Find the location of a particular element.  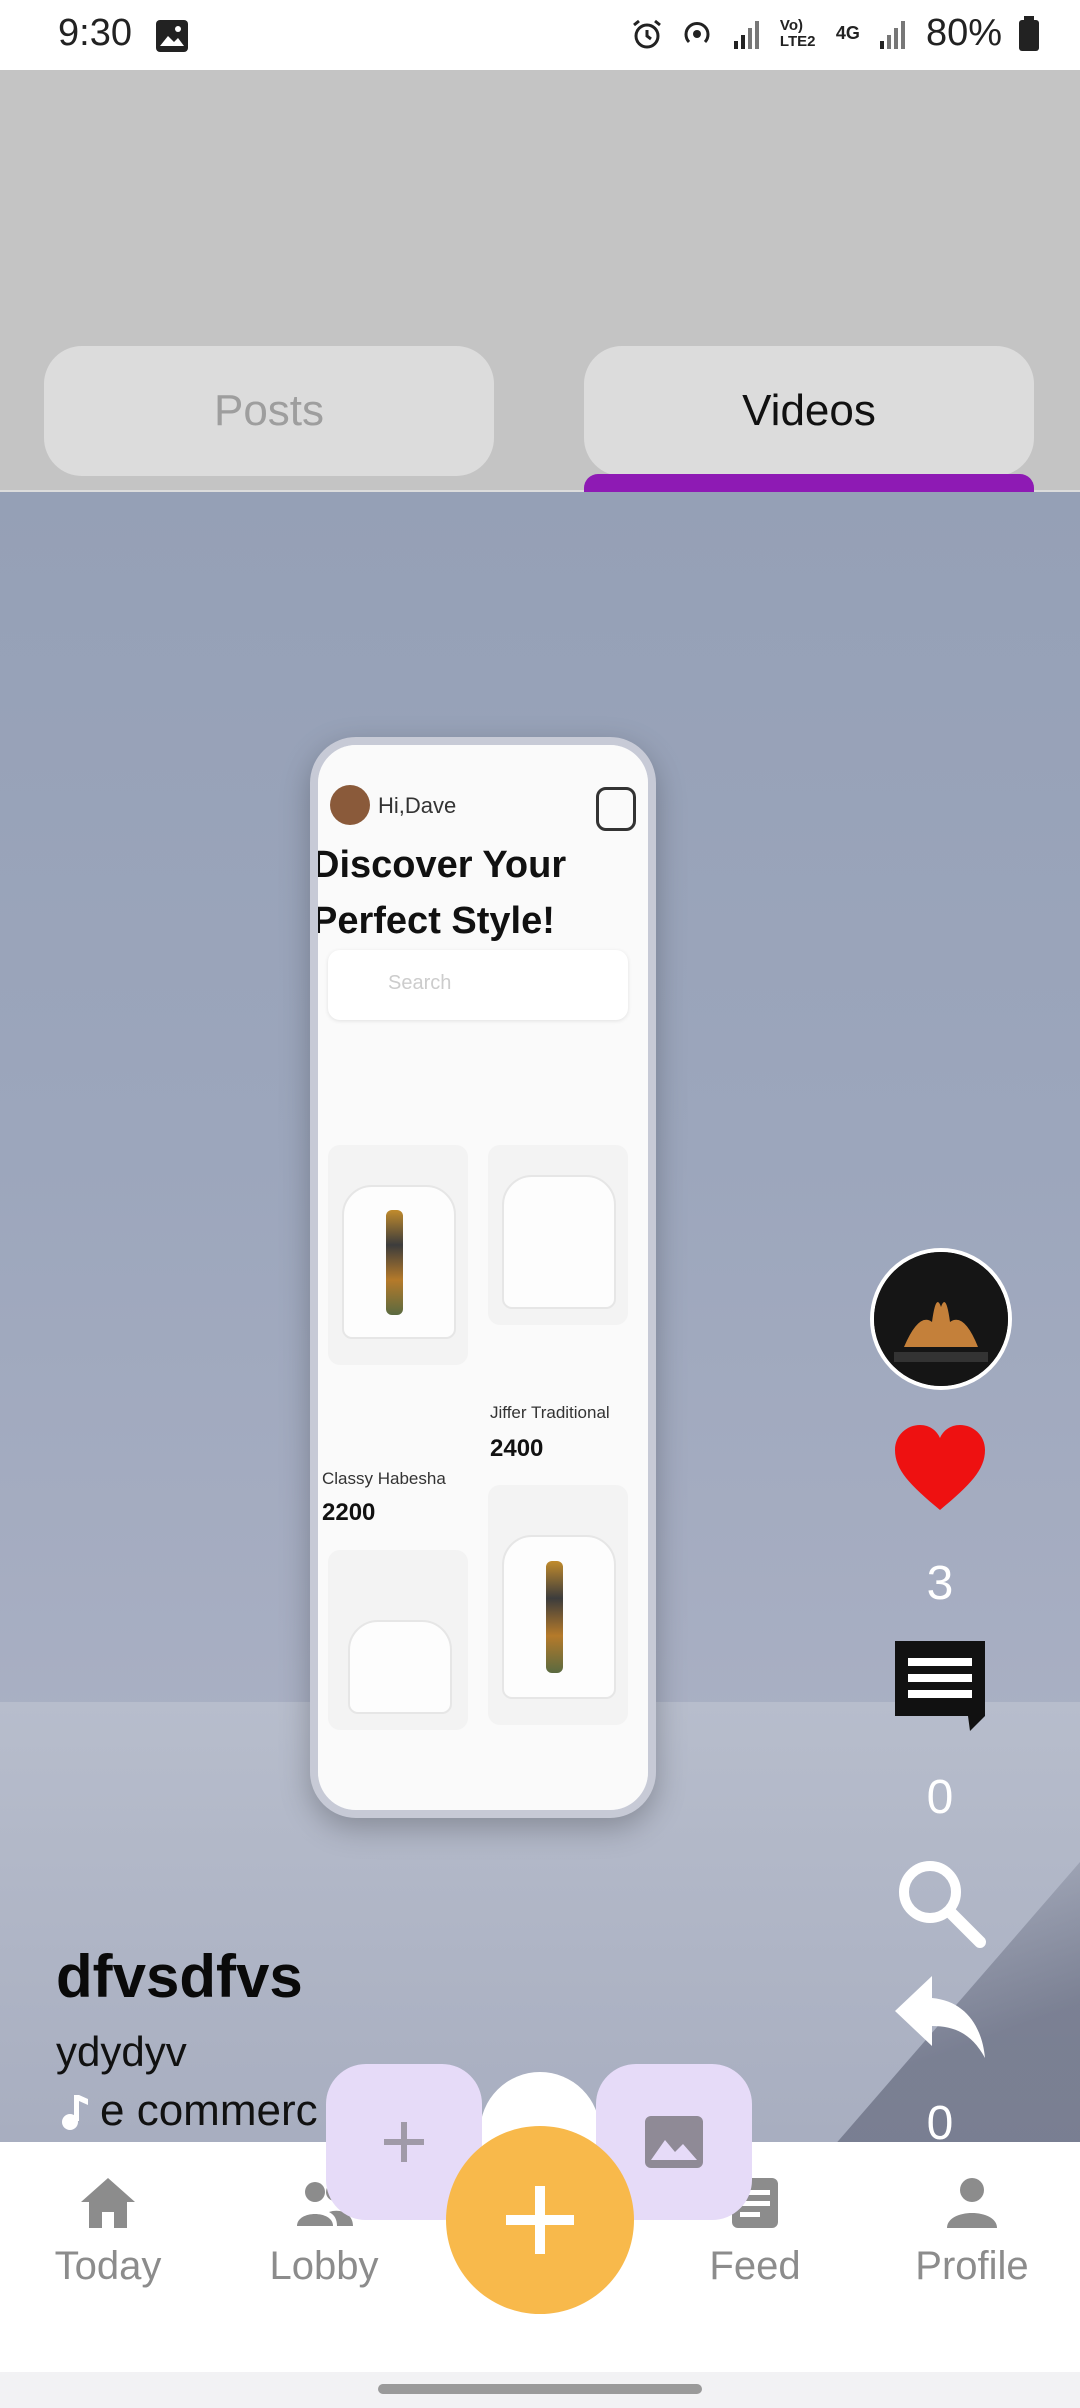

nav-feed-label: Feed is located at coordinates (755, 2266).